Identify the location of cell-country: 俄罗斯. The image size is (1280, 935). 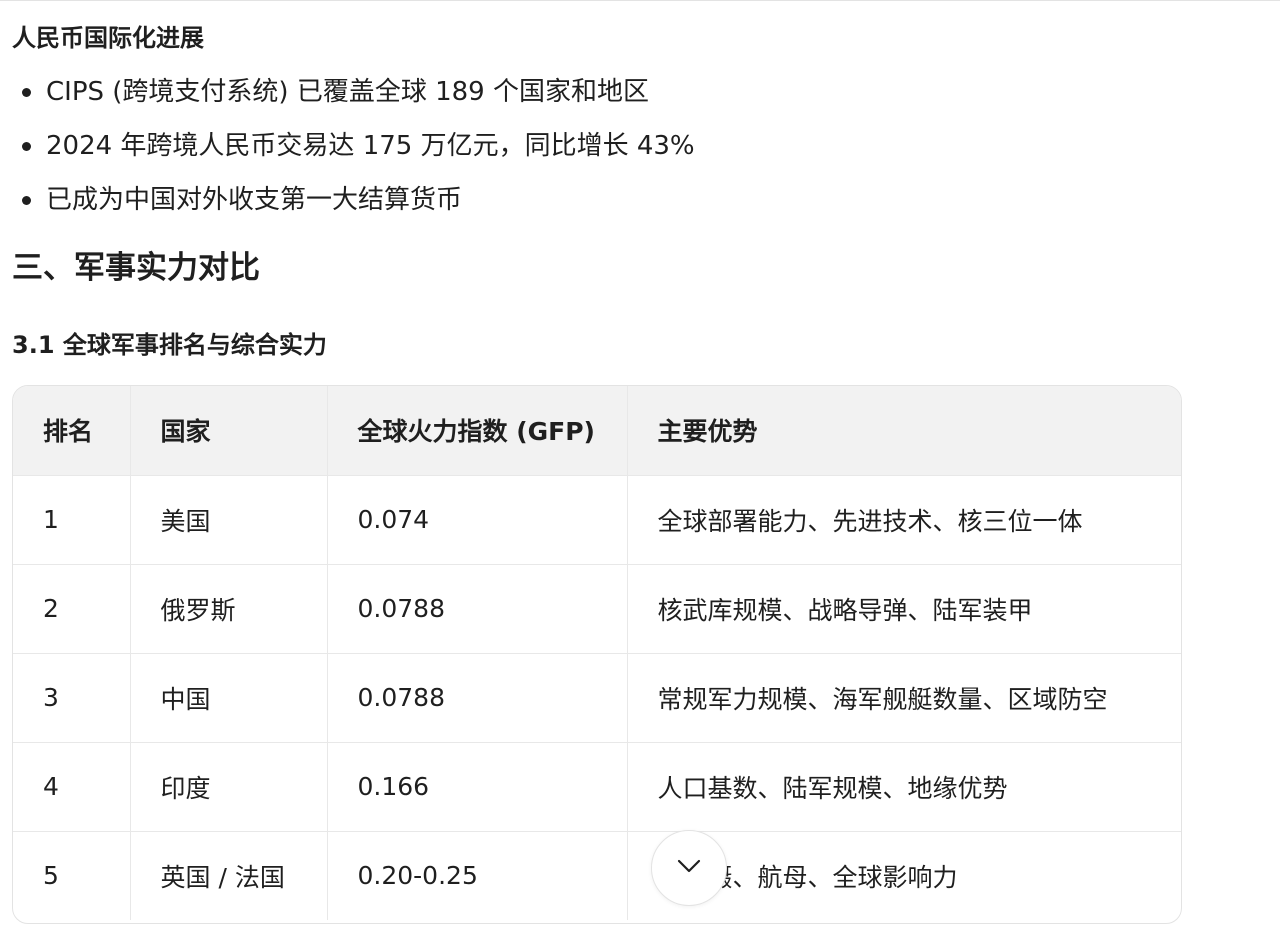
(229, 609).